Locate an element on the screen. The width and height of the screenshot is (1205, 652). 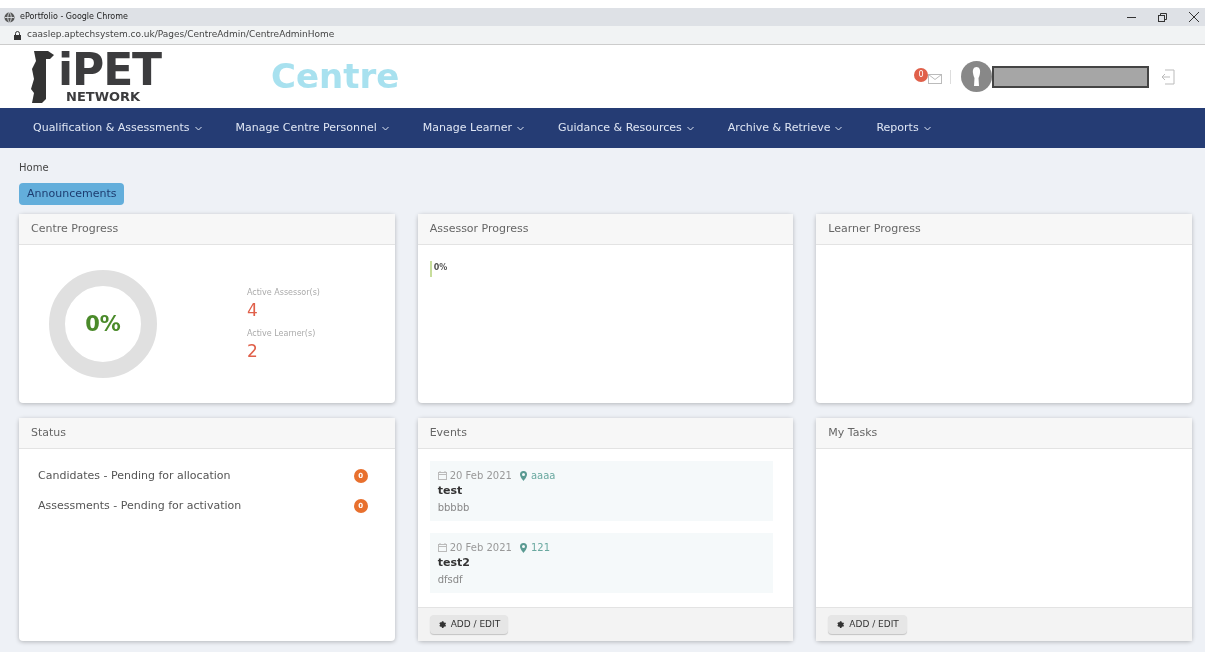
announcements-button: Announcements is located at coordinates (72, 194).